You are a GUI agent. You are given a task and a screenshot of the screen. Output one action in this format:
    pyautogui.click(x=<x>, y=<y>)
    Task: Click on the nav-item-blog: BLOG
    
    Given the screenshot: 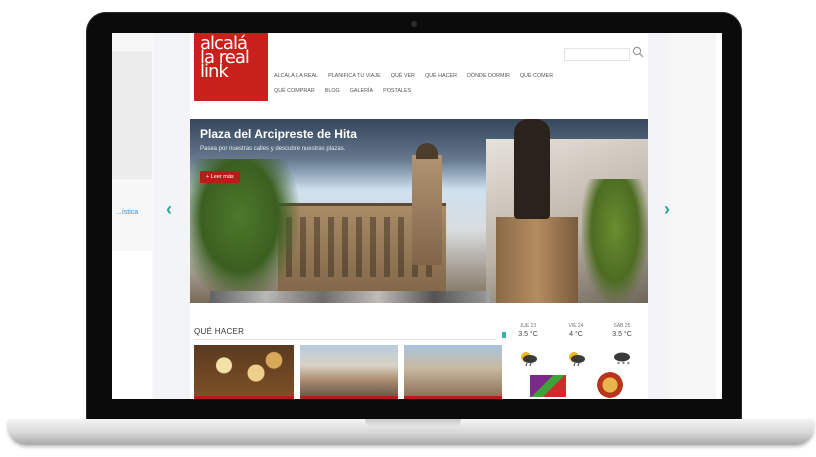 What is the action you would take?
    pyautogui.click(x=332, y=91)
    